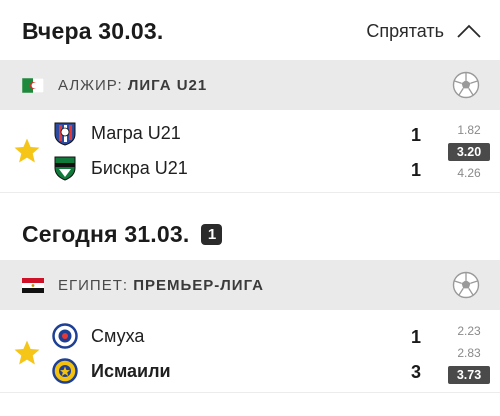 The image size is (500, 416). Describe the element at coordinates (96, 285) in the screenshot. I see `league-country: ЕГИПЕТ:` at that location.